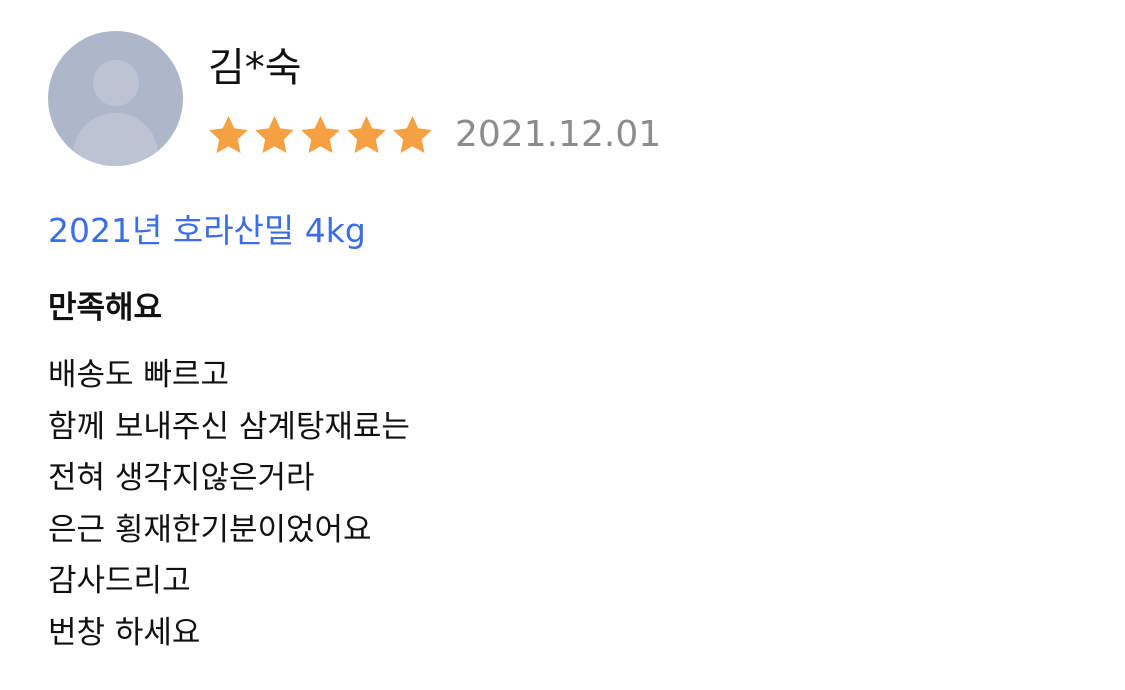 Image resolution: width=1125 pixels, height=690 pixels. What do you see at coordinates (124, 632) in the screenshot?
I see `review-body-line: 번창 하세요` at bounding box center [124, 632].